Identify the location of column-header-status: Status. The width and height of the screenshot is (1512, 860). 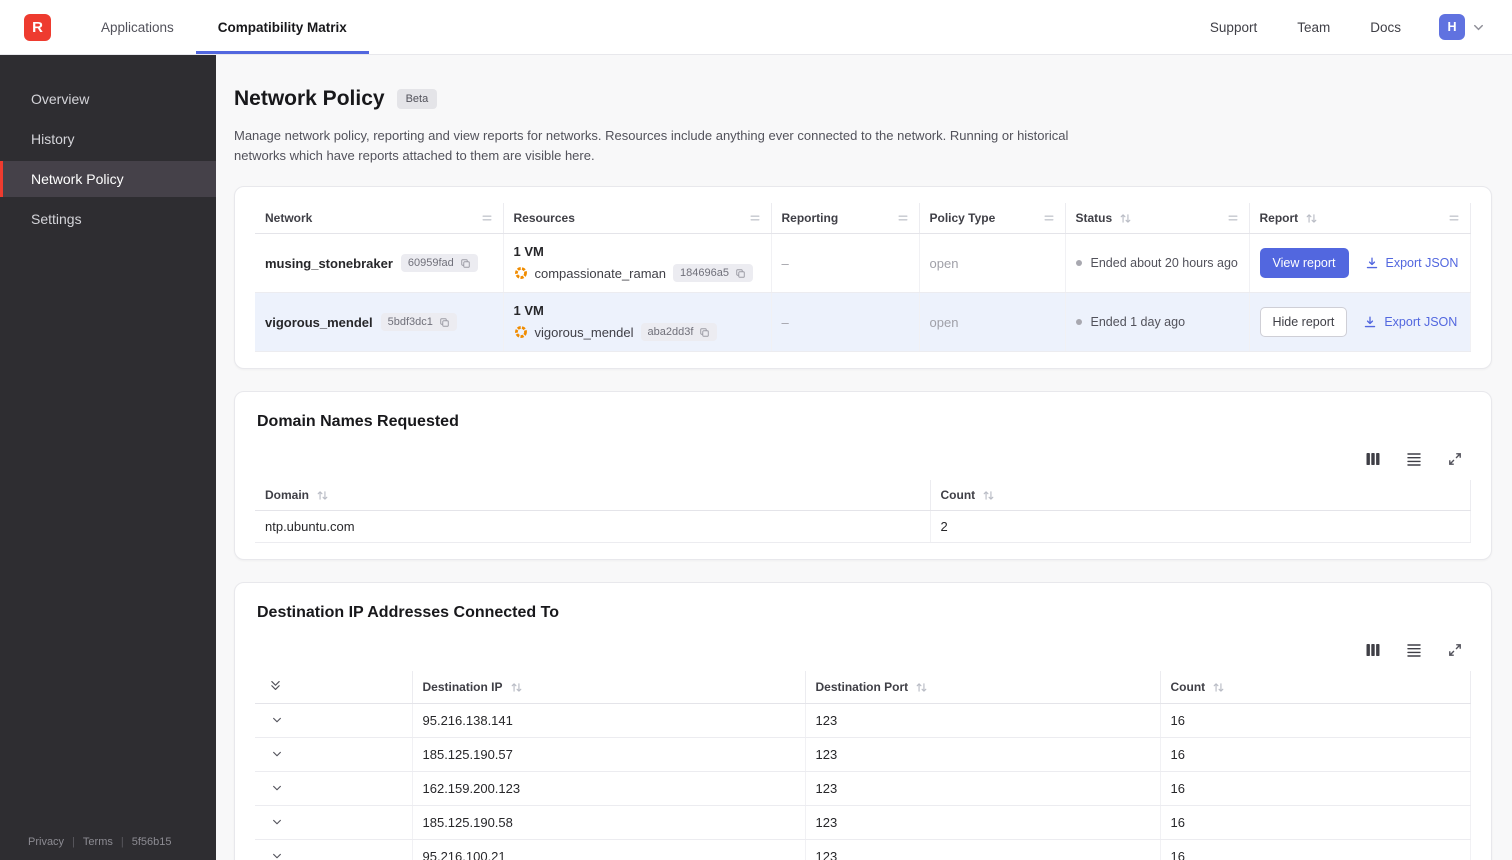
(1157, 219).